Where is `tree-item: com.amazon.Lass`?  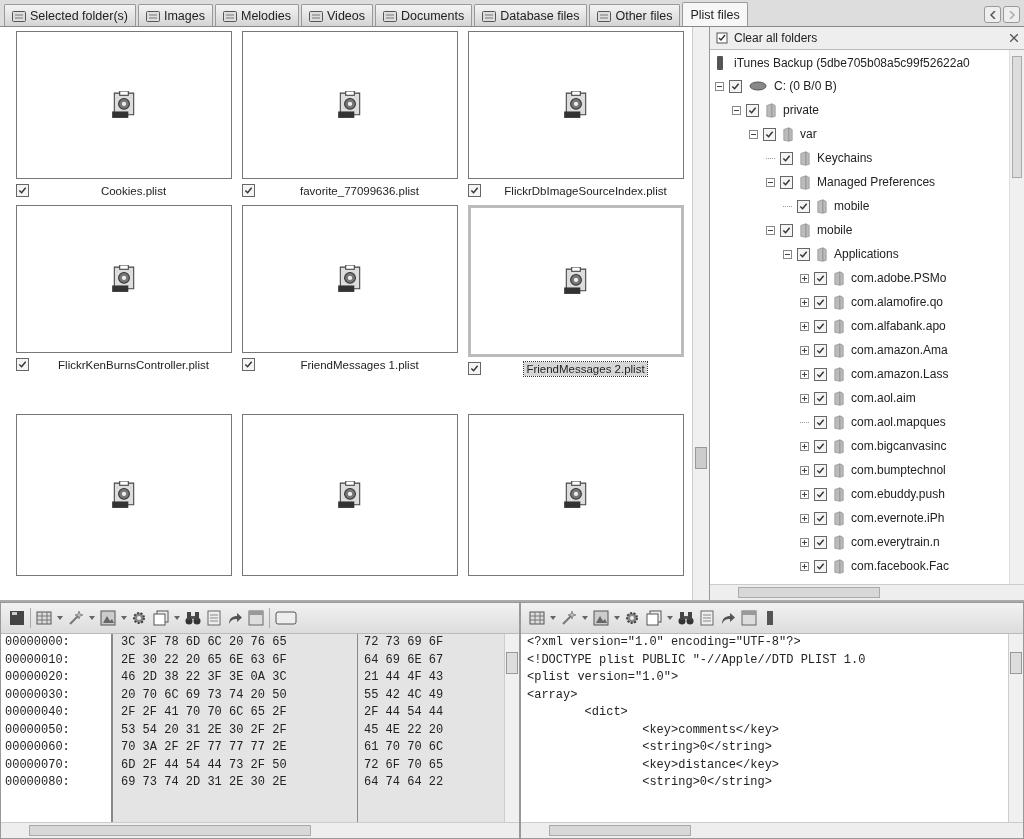
tree-item: com.amazon.Lass is located at coordinates (900, 374).